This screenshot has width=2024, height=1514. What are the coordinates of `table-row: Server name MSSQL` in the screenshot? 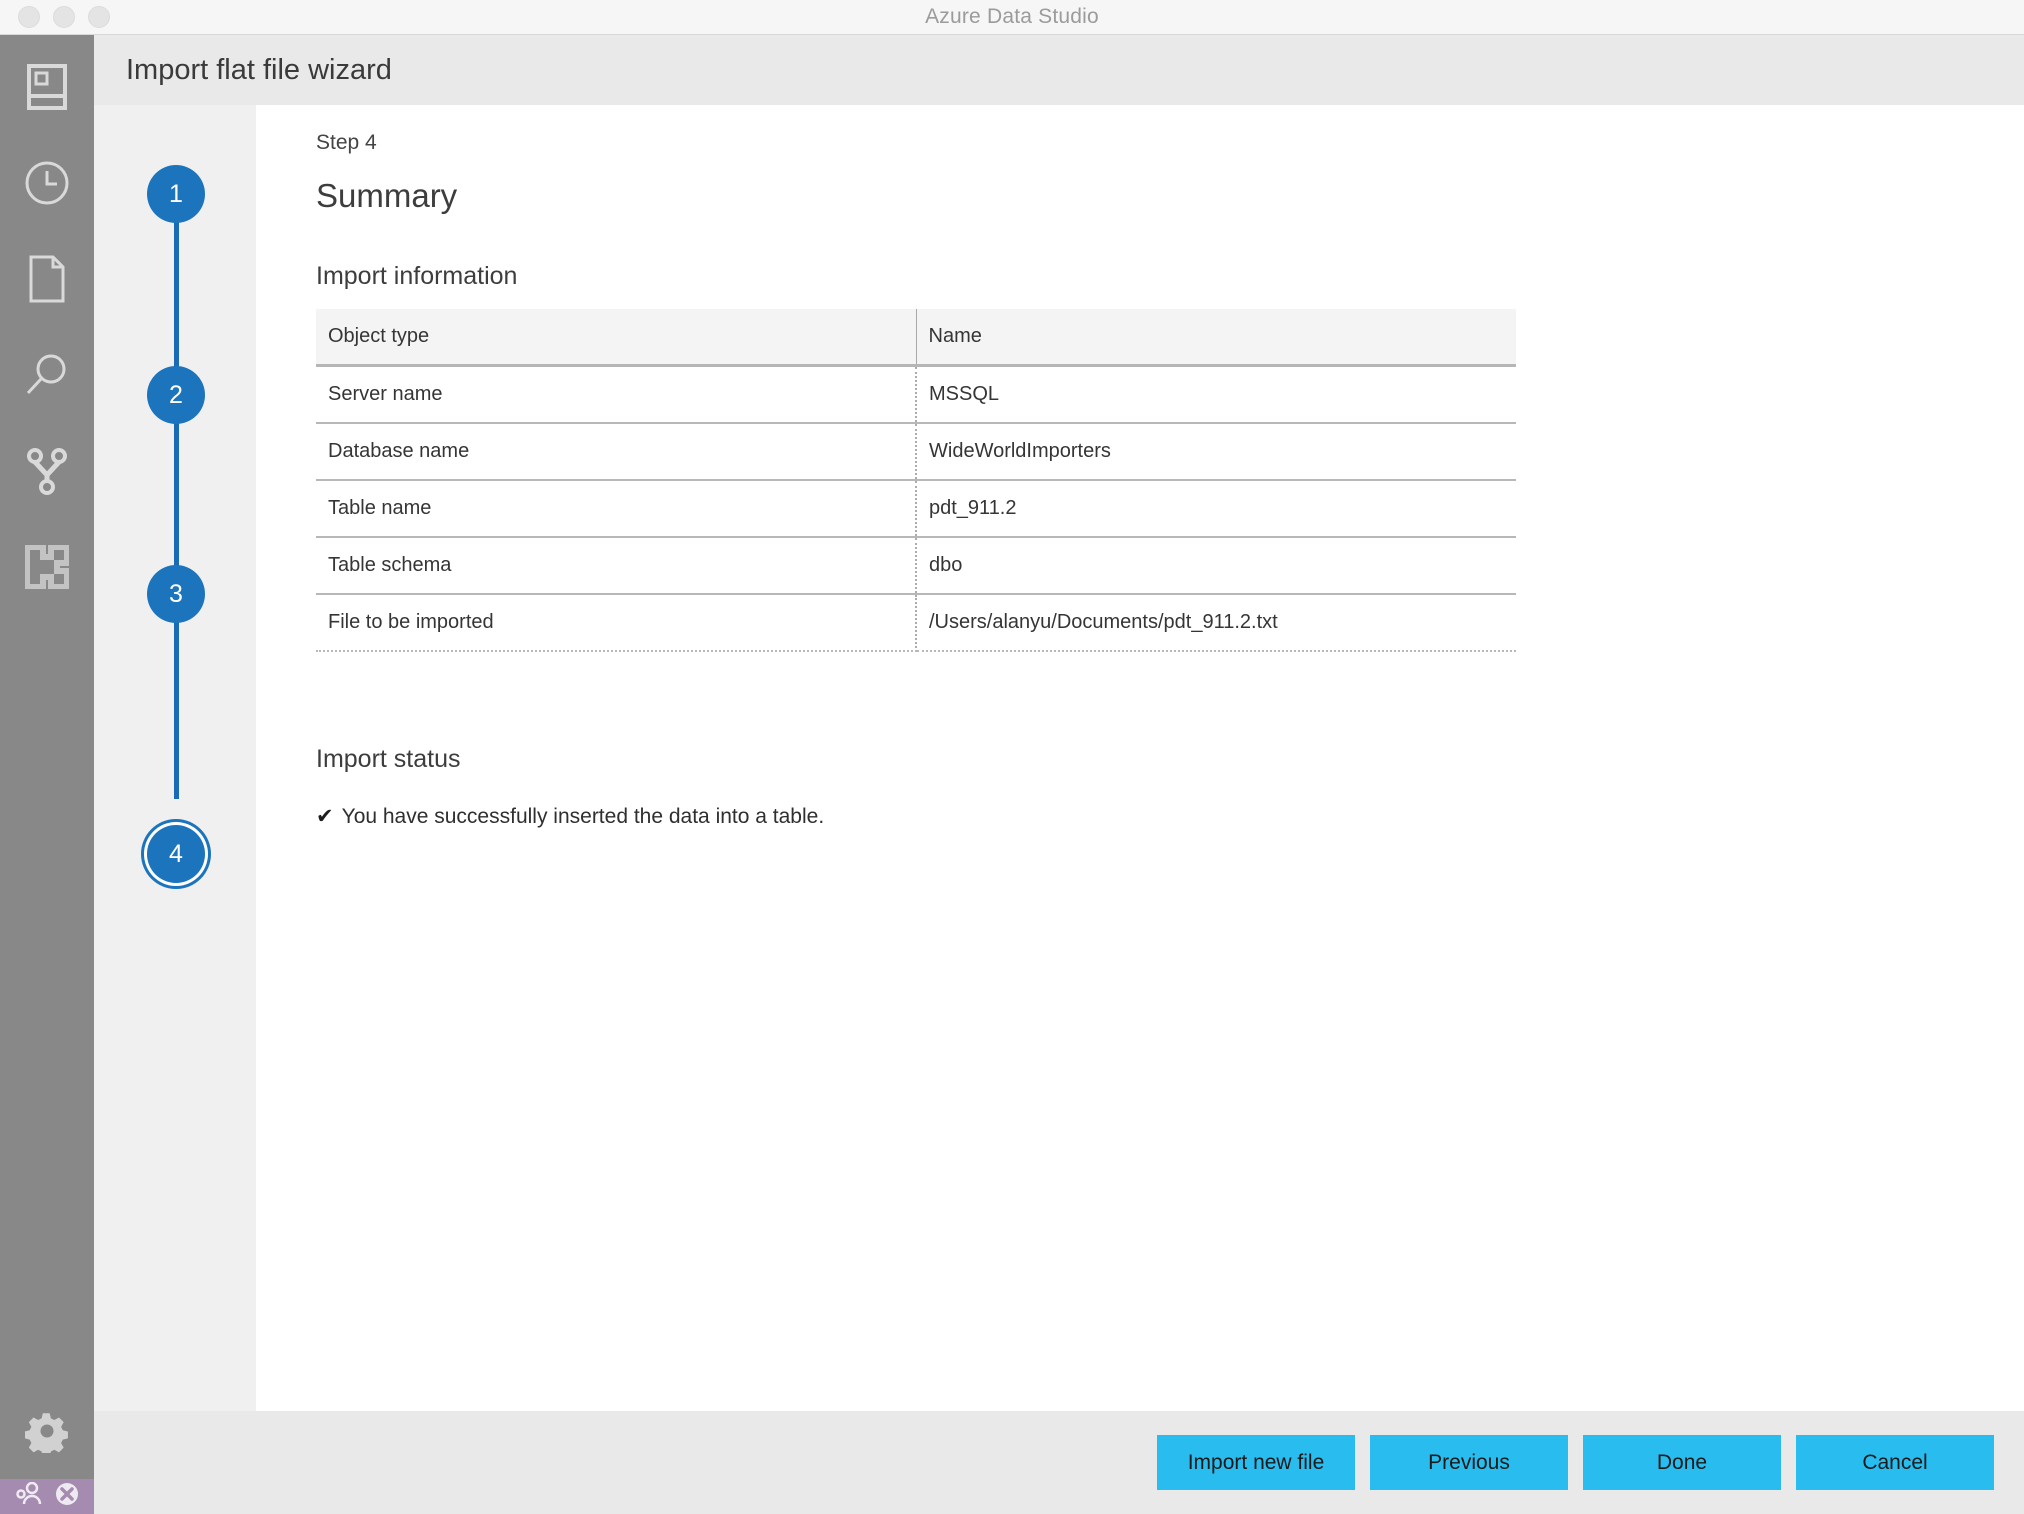 It's located at (916, 394).